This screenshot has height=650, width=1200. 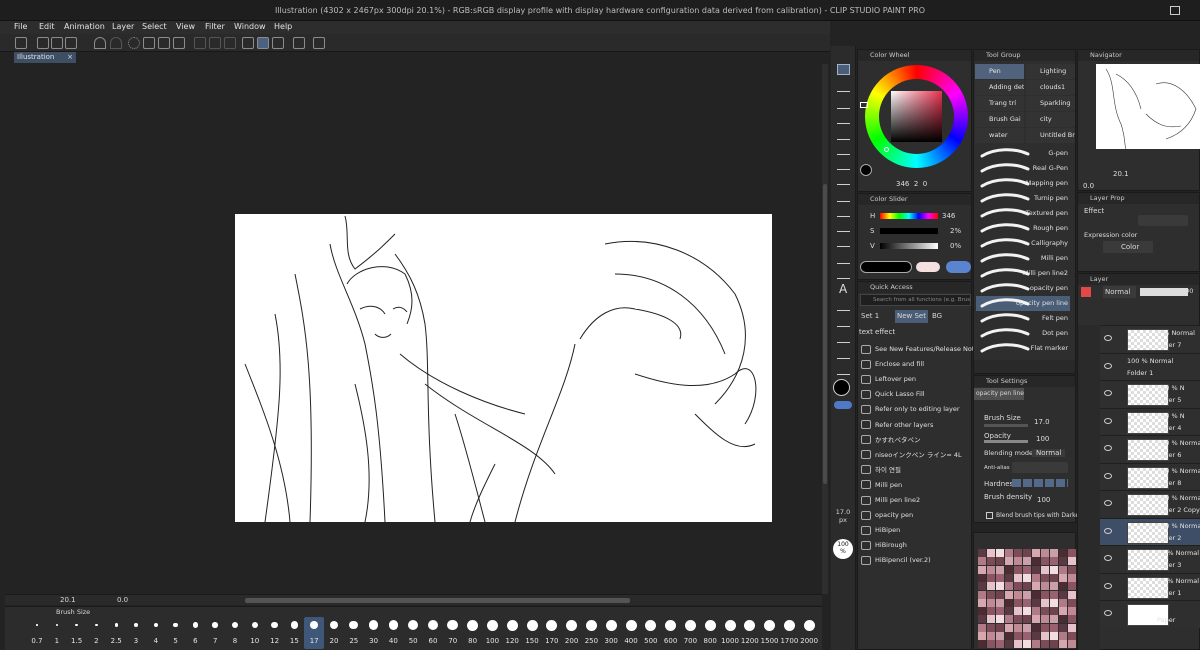 I want to click on quick-access-item: Milli pen, so click(x=881, y=485).